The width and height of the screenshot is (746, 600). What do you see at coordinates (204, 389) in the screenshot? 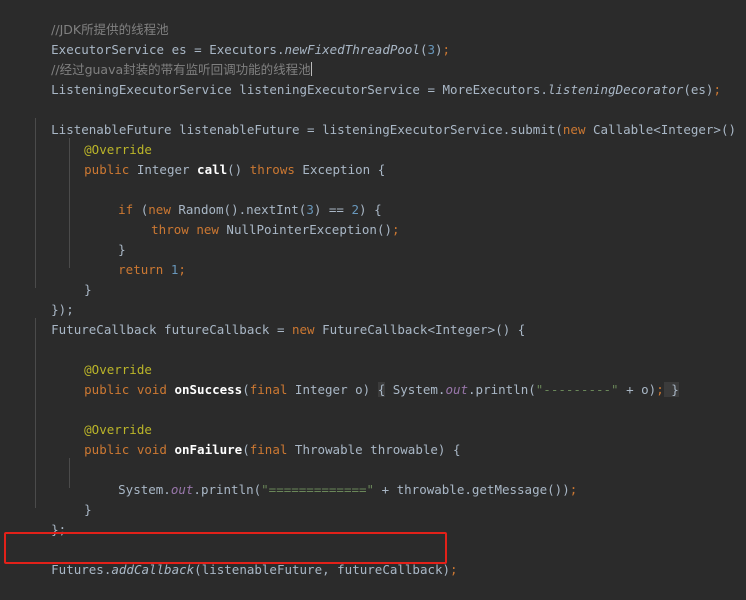
I see `method-decl-onsuccess: onSuccess` at bounding box center [204, 389].